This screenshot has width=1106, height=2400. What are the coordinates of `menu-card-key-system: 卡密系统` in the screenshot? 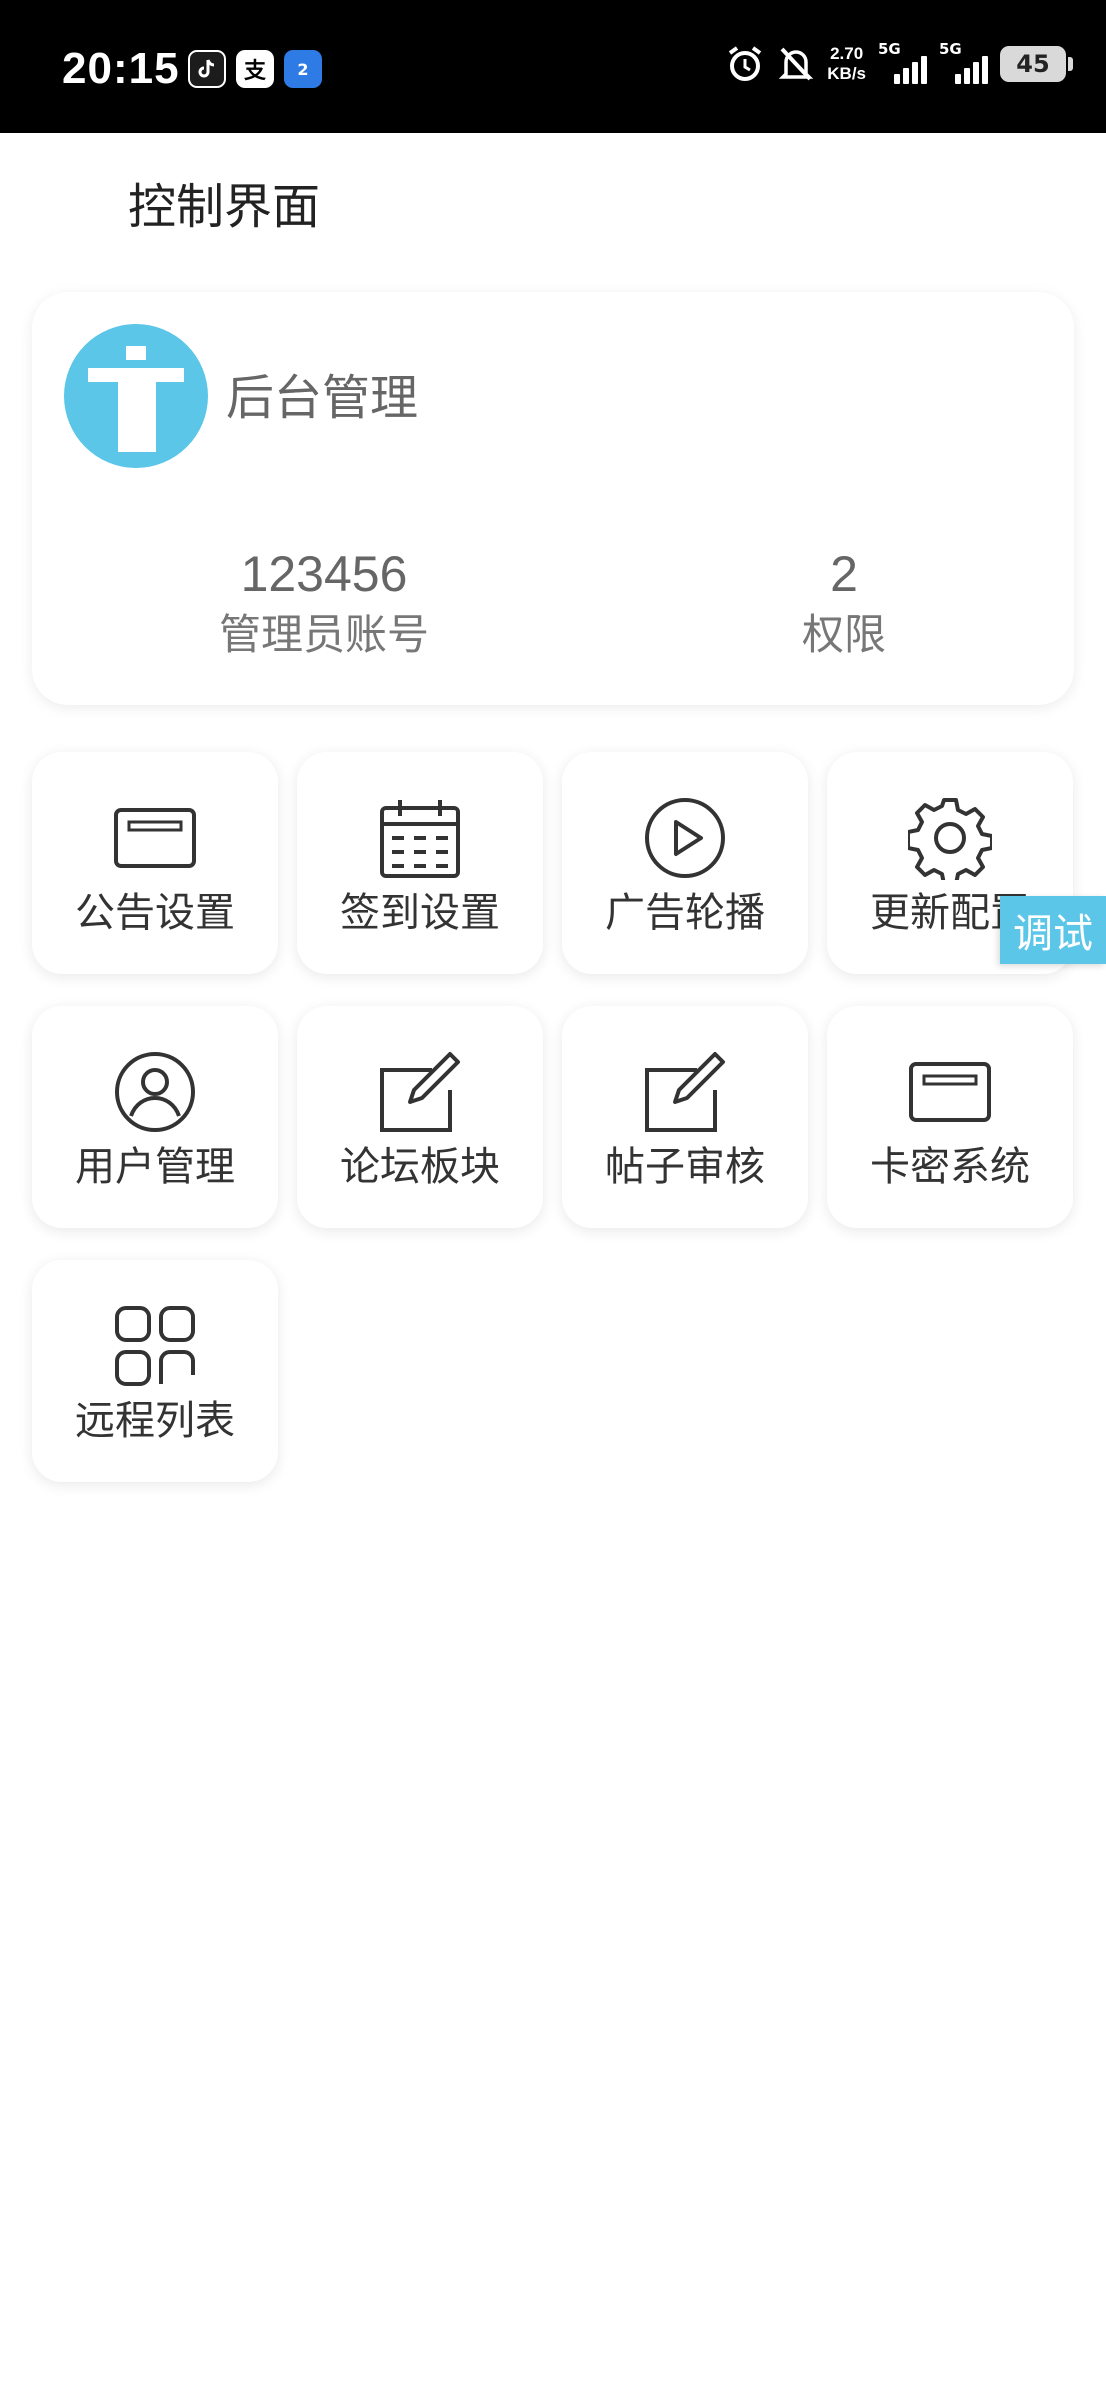 It's located at (950, 1117).